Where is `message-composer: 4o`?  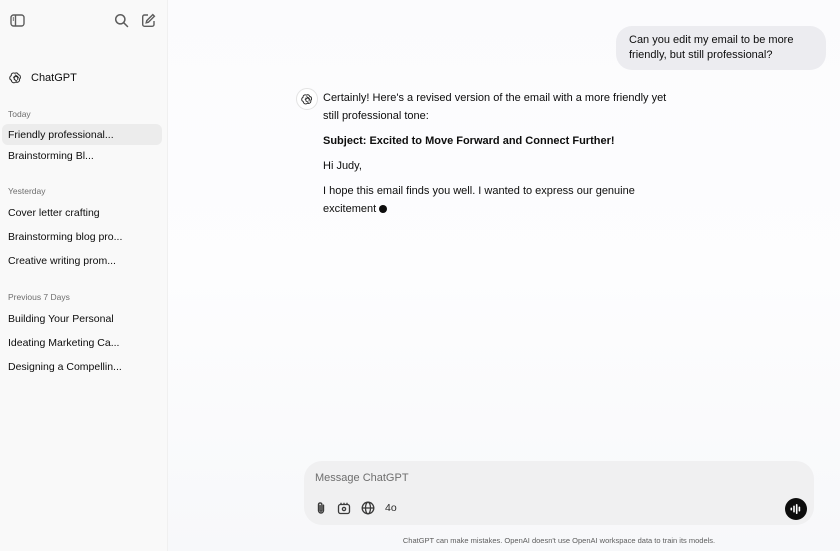 message-composer: 4o is located at coordinates (559, 493).